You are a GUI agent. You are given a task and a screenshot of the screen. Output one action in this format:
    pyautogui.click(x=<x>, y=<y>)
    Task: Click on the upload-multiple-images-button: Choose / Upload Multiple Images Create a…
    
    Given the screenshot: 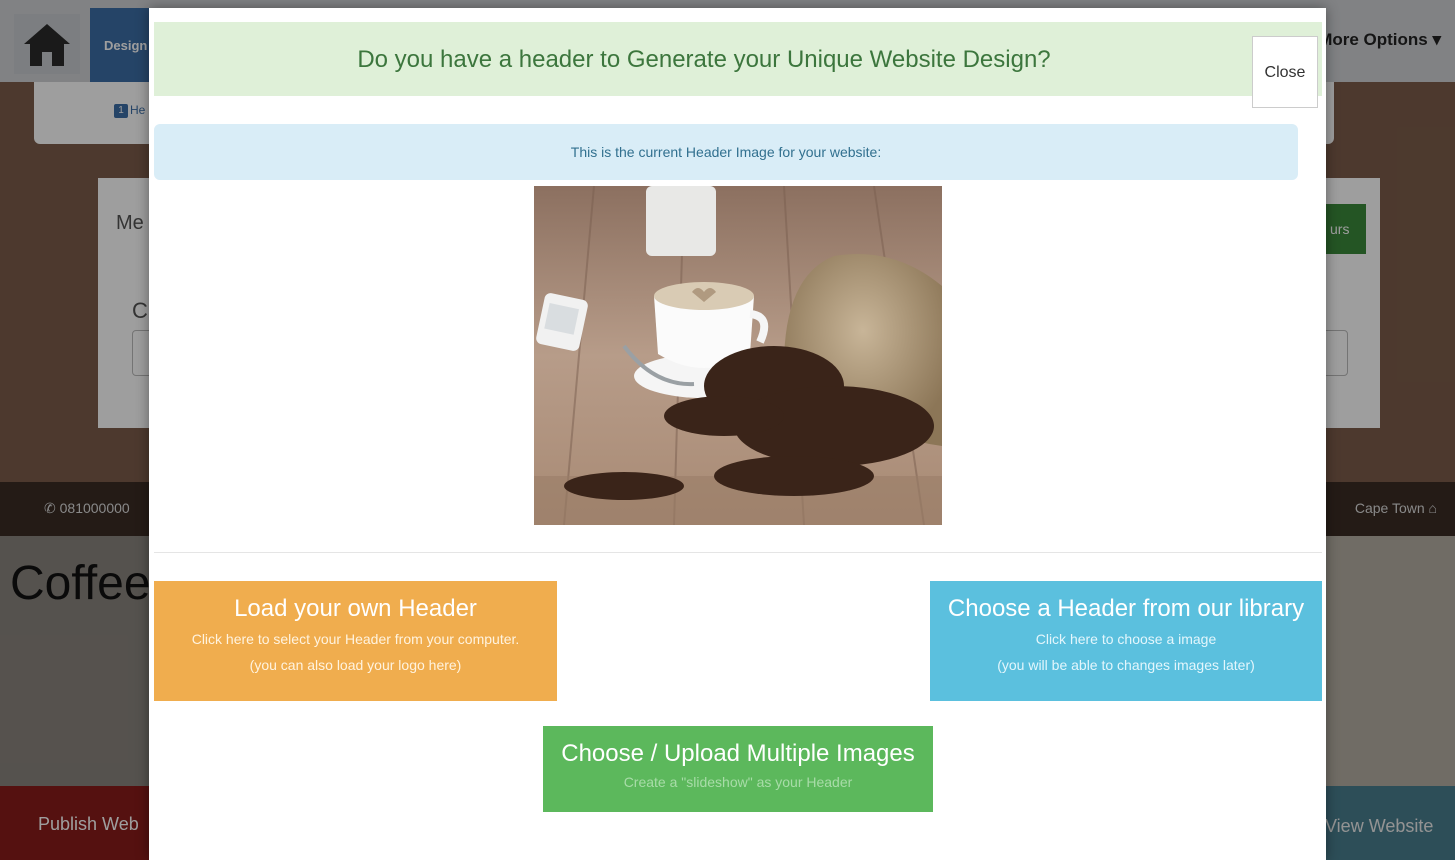 What is the action you would take?
    pyautogui.click(x=738, y=769)
    